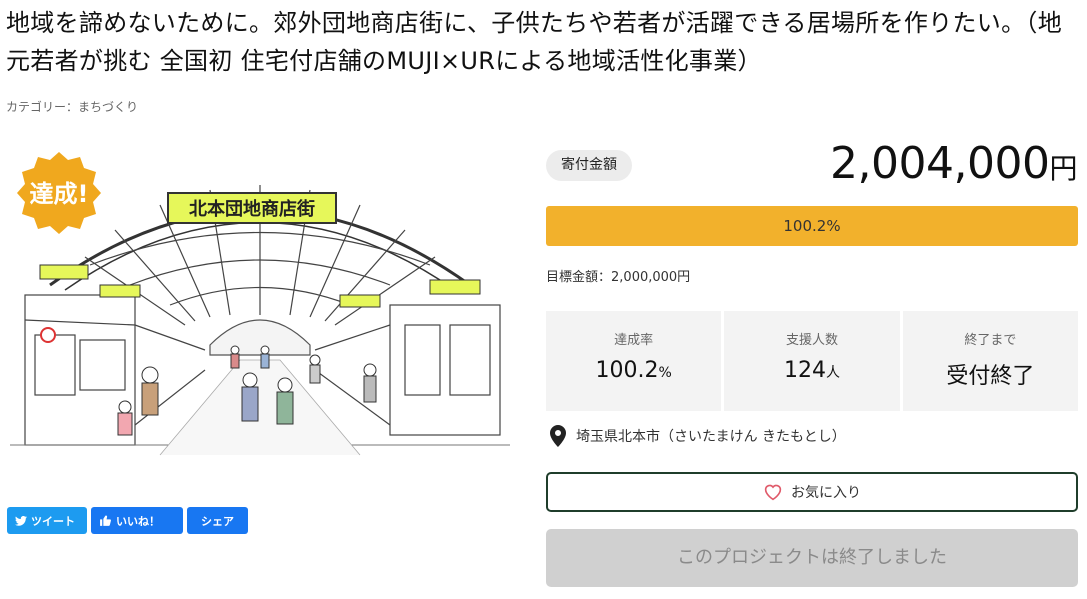 Image resolution: width=1087 pixels, height=599 pixels. What do you see at coordinates (634, 340) in the screenshot?
I see `stat-label: 達成率` at bounding box center [634, 340].